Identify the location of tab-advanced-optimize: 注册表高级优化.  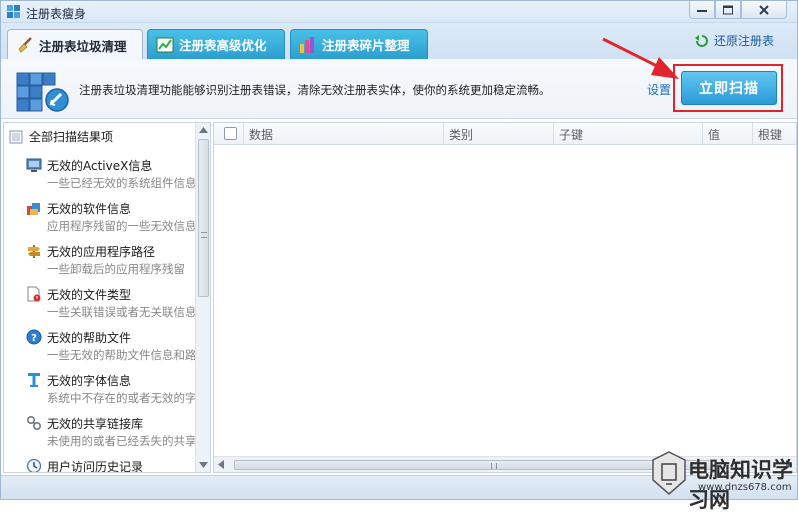
(216, 44).